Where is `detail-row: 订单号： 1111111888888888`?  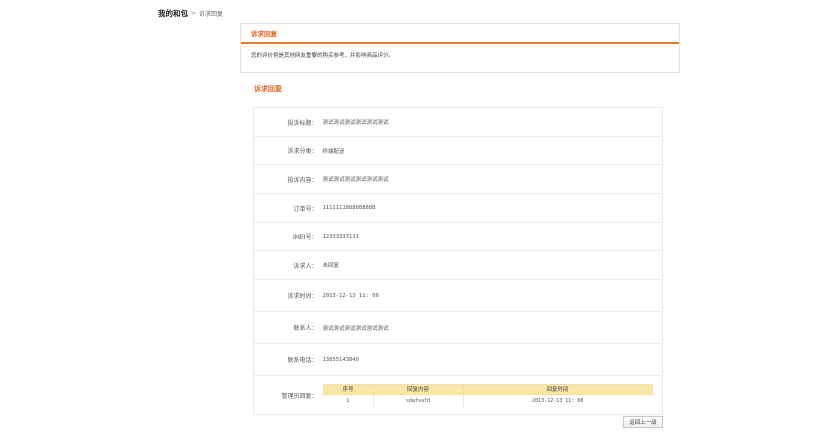 detail-row: 订单号： 1111111888888888 is located at coordinates (458, 208).